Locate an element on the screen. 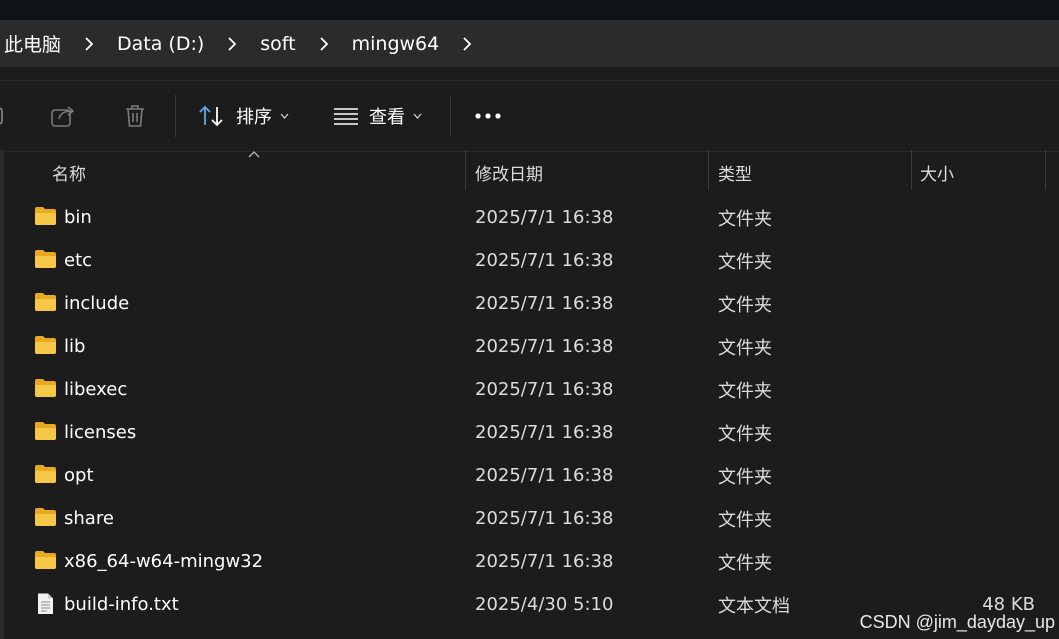 This screenshot has height=639, width=1059. file-name: licenses is located at coordinates (100, 432).